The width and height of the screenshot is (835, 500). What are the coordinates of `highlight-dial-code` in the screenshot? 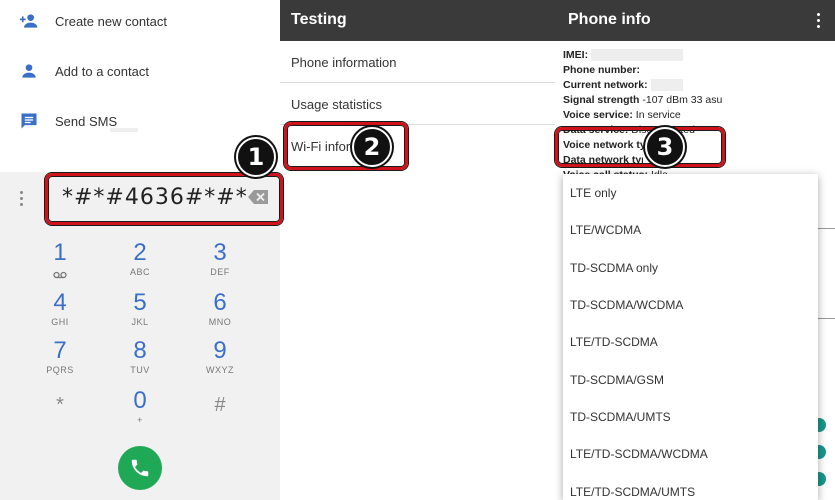 It's located at (164, 199).